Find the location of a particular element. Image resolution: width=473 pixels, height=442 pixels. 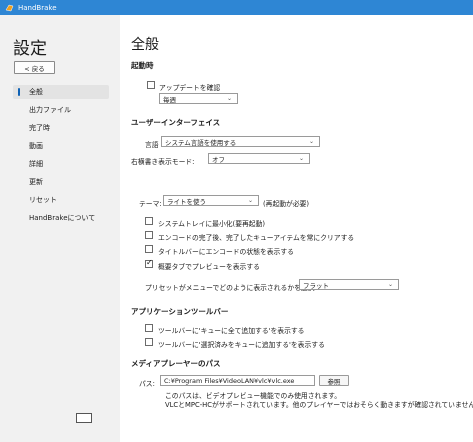

sidebar-item-label: 全般 is located at coordinates (36, 92).